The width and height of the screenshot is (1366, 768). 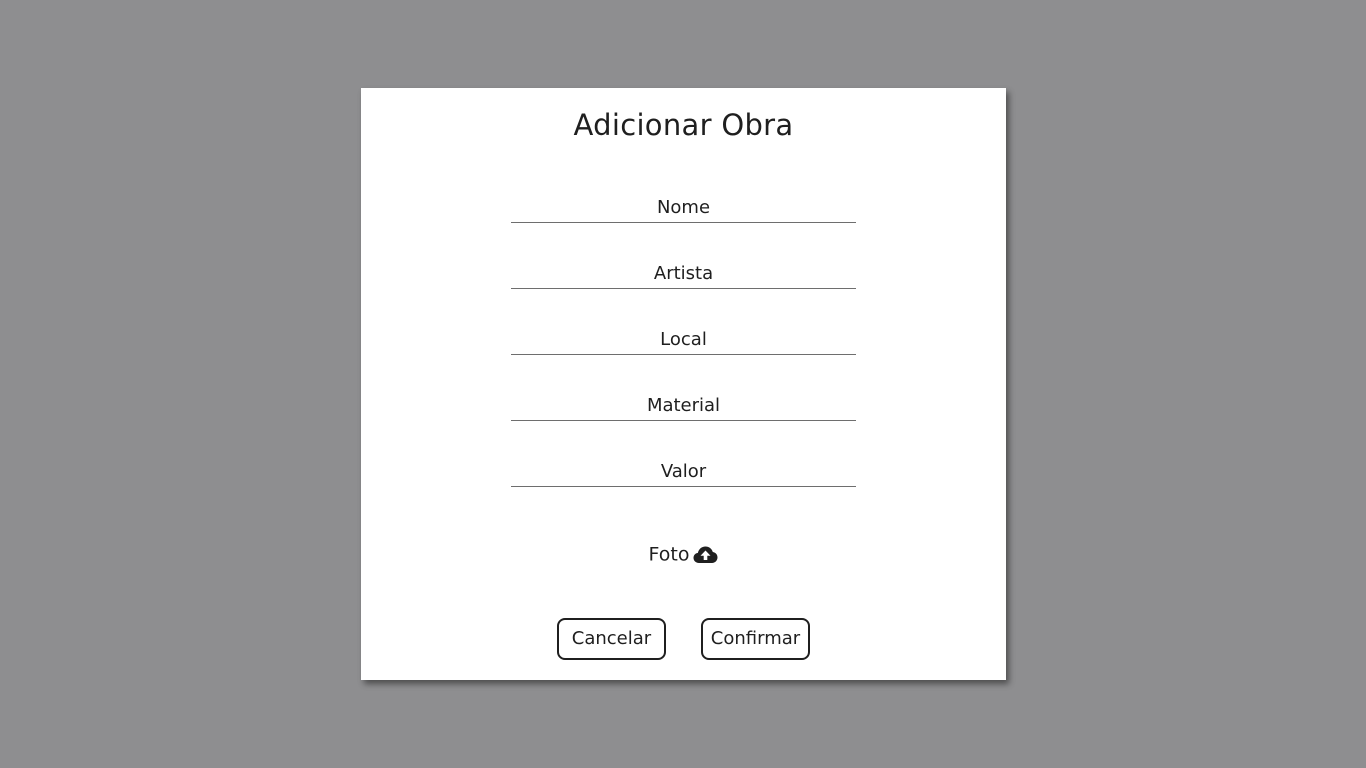 I want to click on local-input, so click(x=683, y=339).